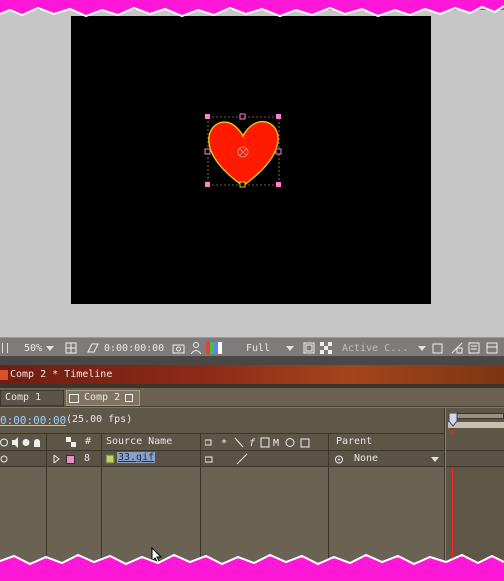 This screenshot has height=581, width=504. What do you see at coordinates (474, 348) in the screenshot?
I see `flowchart-icon` at bounding box center [474, 348].